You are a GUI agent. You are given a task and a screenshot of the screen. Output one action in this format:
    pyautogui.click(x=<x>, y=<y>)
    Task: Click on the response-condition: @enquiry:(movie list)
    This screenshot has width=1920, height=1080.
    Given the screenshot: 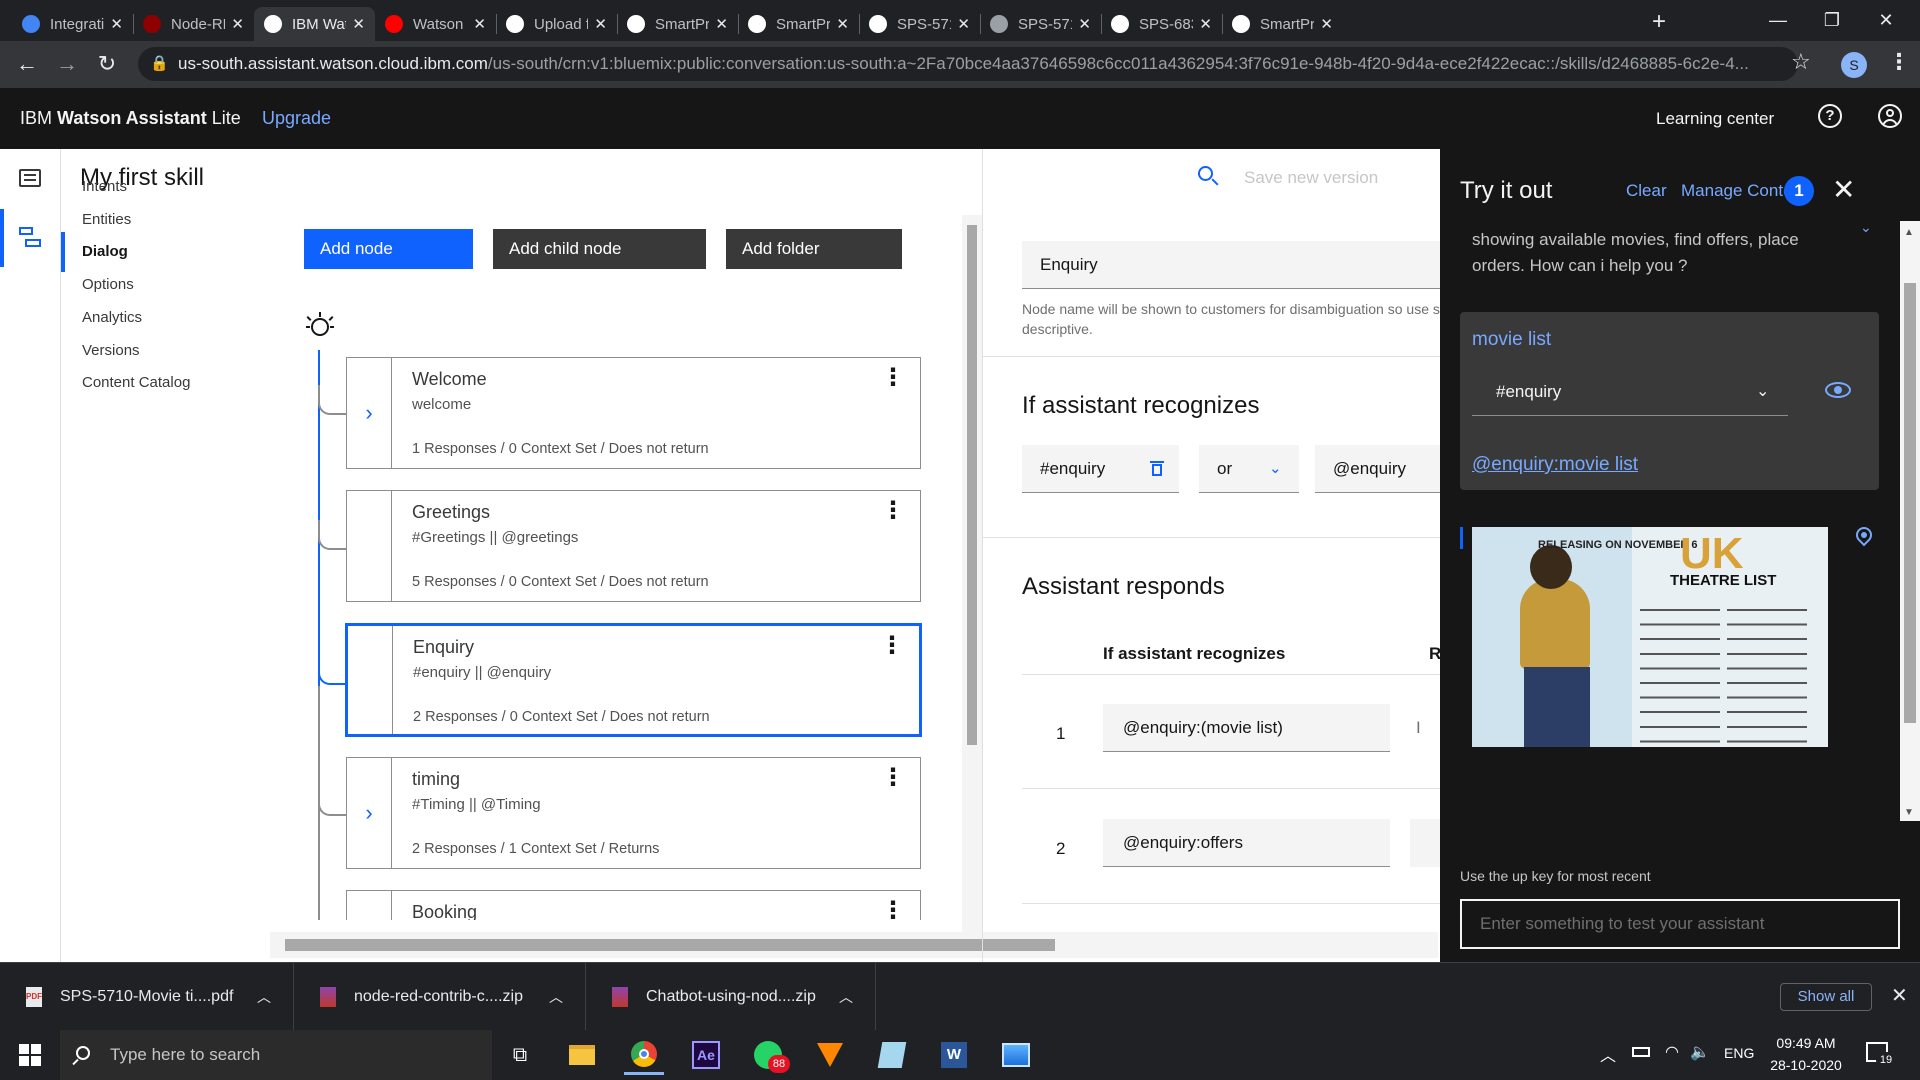 What is the action you would take?
    pyautogui.click(x=1246, y=728)
    